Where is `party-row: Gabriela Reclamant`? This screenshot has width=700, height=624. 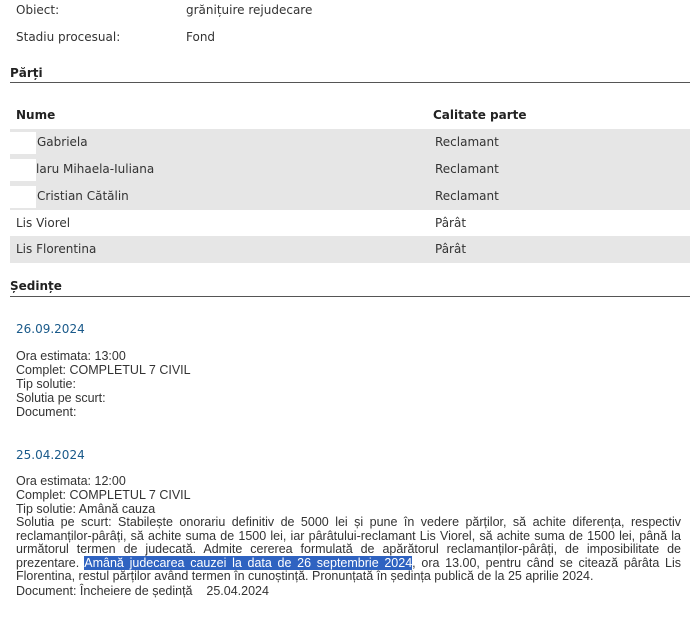
party-row: Gabriela Reclamant is located at coordinates (350, 142).